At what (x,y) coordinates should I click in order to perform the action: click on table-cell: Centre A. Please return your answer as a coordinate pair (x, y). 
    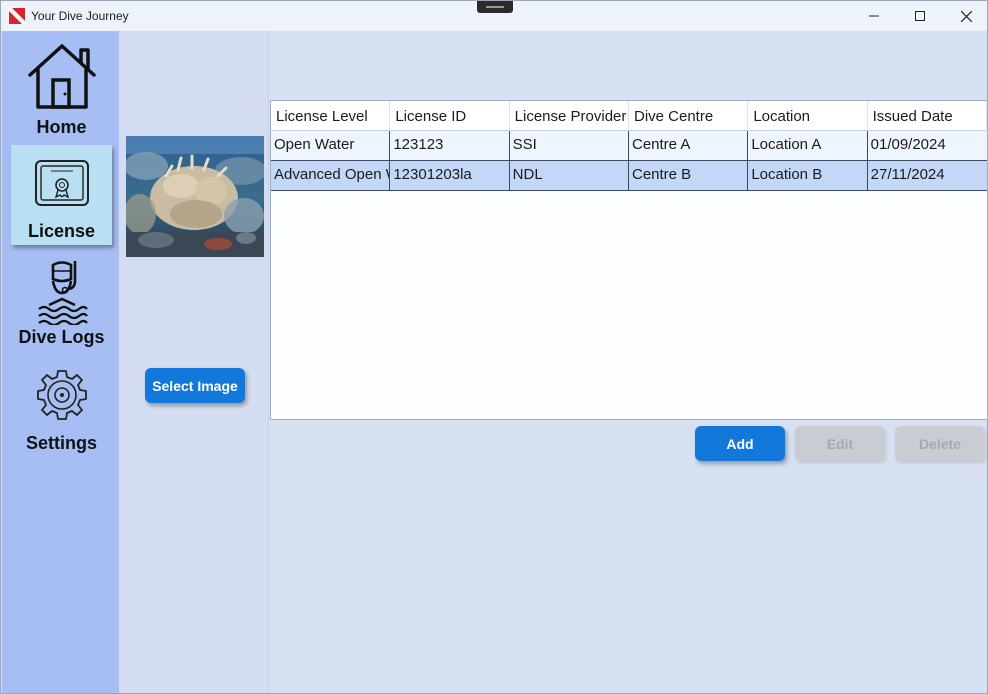
    Looking at the image, I should click on (689, 145).